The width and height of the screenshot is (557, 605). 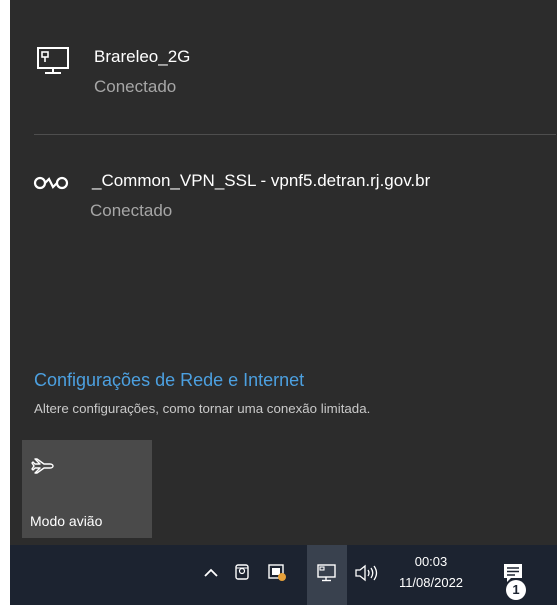 I want to click on divider, so click(x=295, y=134).